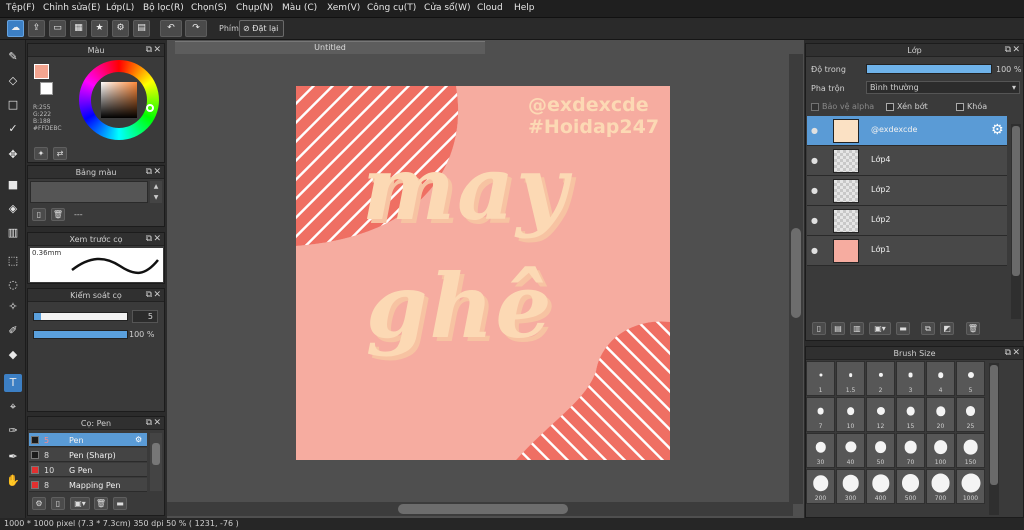 This screenshot has height=530, width=1024. What do you see at coordinates (171, 28) in the screenshot?
I see `undo-icon: ↶` at bounding box center [171, 28].